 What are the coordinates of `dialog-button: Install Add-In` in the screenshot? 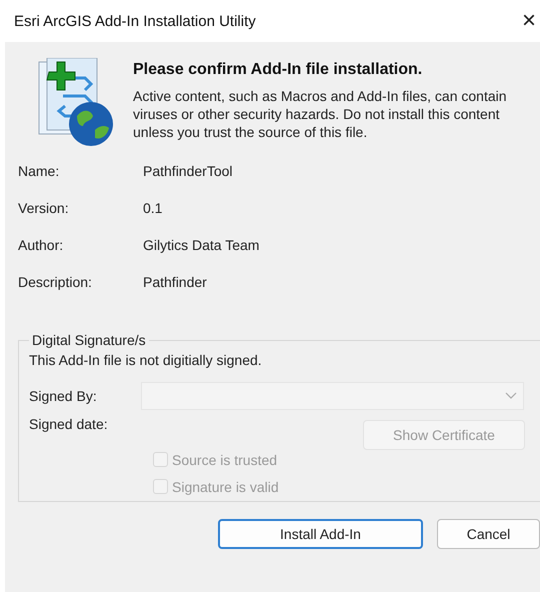 It's located at (320, 534).